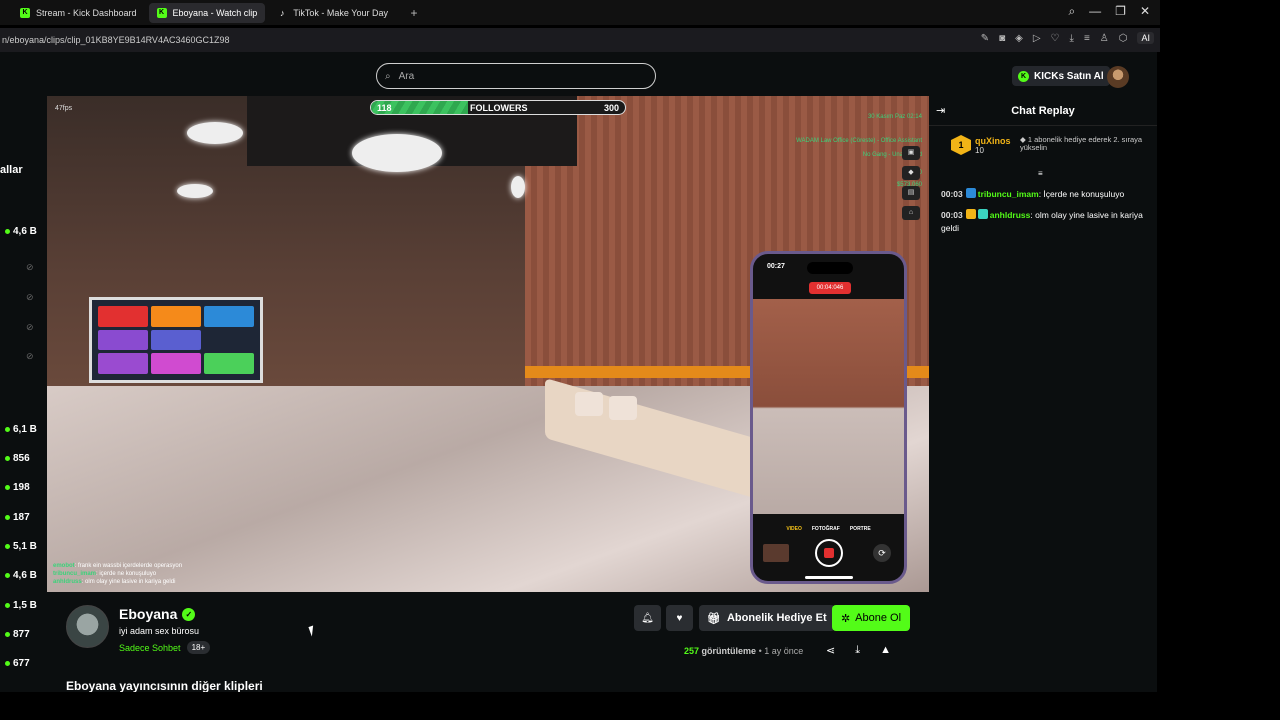 The width and height of the screenshot is (1280, 720). I want to click on tab-label: Stream - Kick Dashboard, so click(86, 12).